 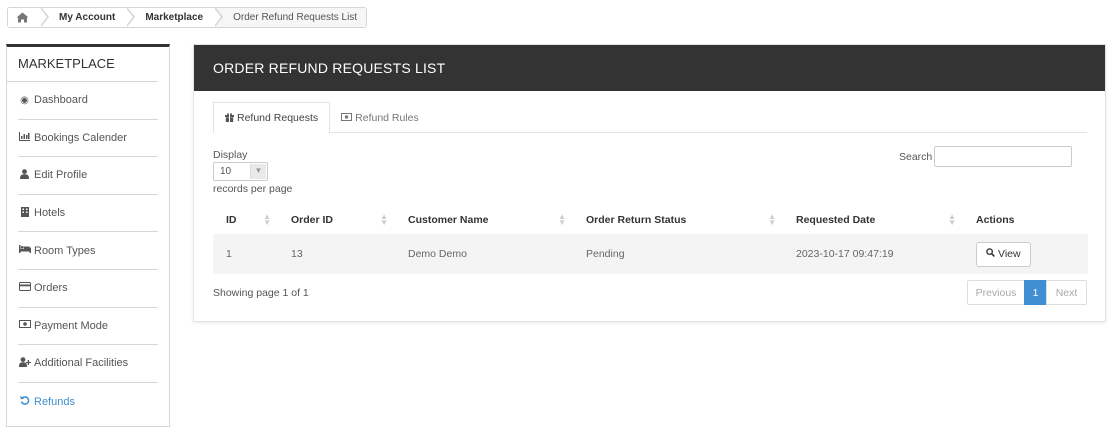 I want to click on sidebar-item-room-types: Room Types, so click(x=88, y=251).